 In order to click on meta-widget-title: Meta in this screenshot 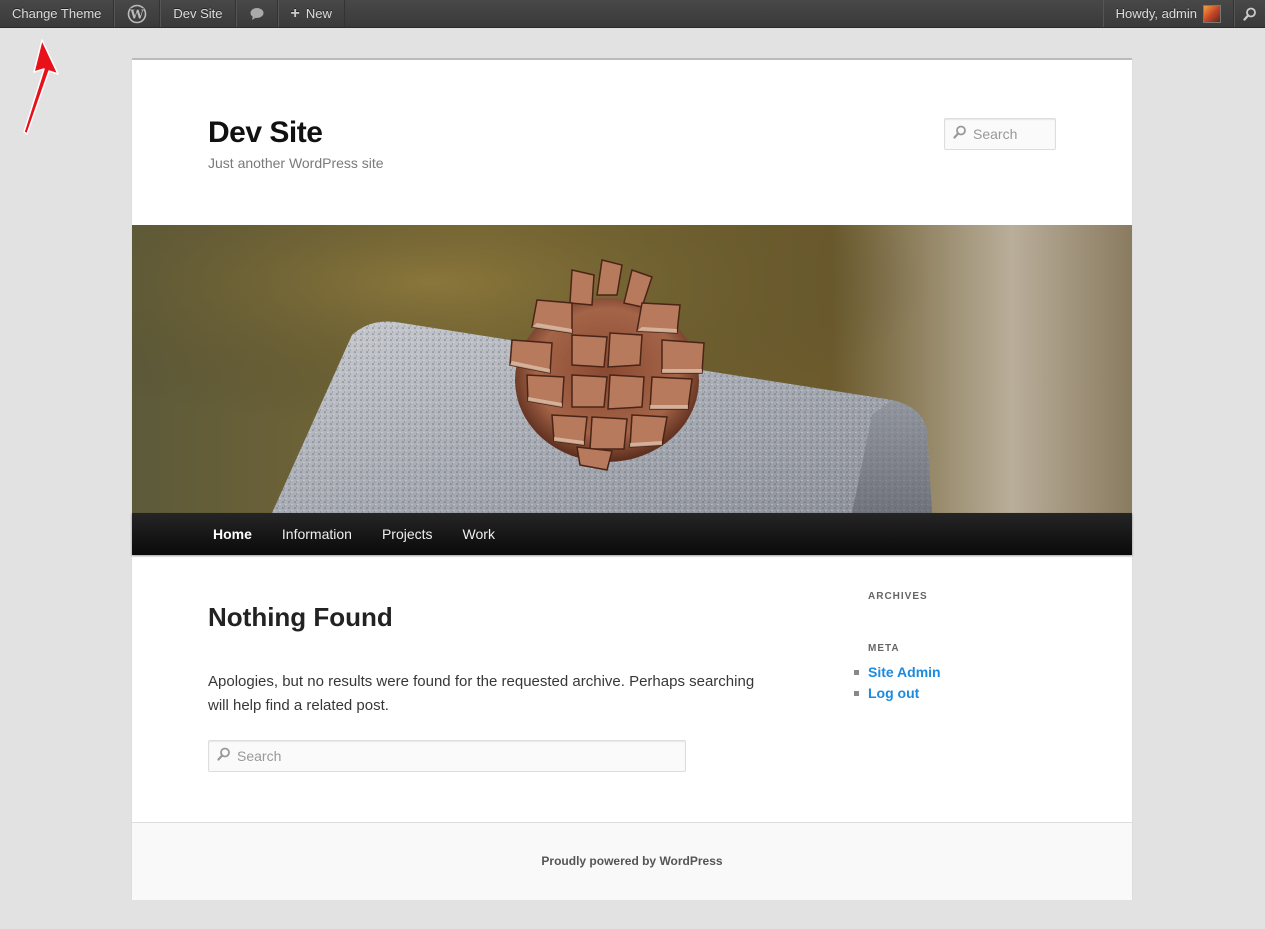, I will do `click(884, 648)`.